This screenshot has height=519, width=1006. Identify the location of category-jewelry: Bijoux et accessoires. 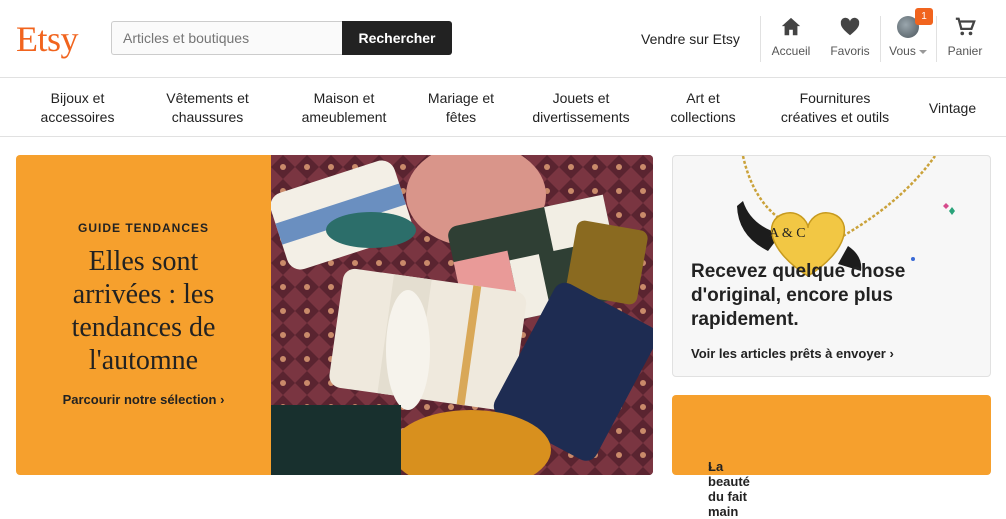
(77, 108).